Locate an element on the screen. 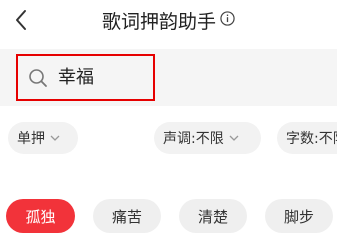 The height and width of the screenshot is (245, 337). tag-qingchu: 清楚 is located at coordinates (213, 216).